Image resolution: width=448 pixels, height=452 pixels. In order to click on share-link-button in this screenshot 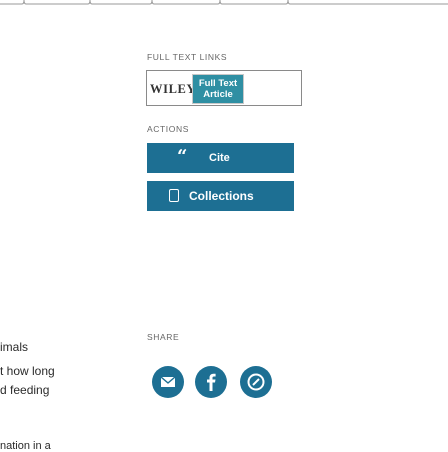, I will do `click(256, 382)`.